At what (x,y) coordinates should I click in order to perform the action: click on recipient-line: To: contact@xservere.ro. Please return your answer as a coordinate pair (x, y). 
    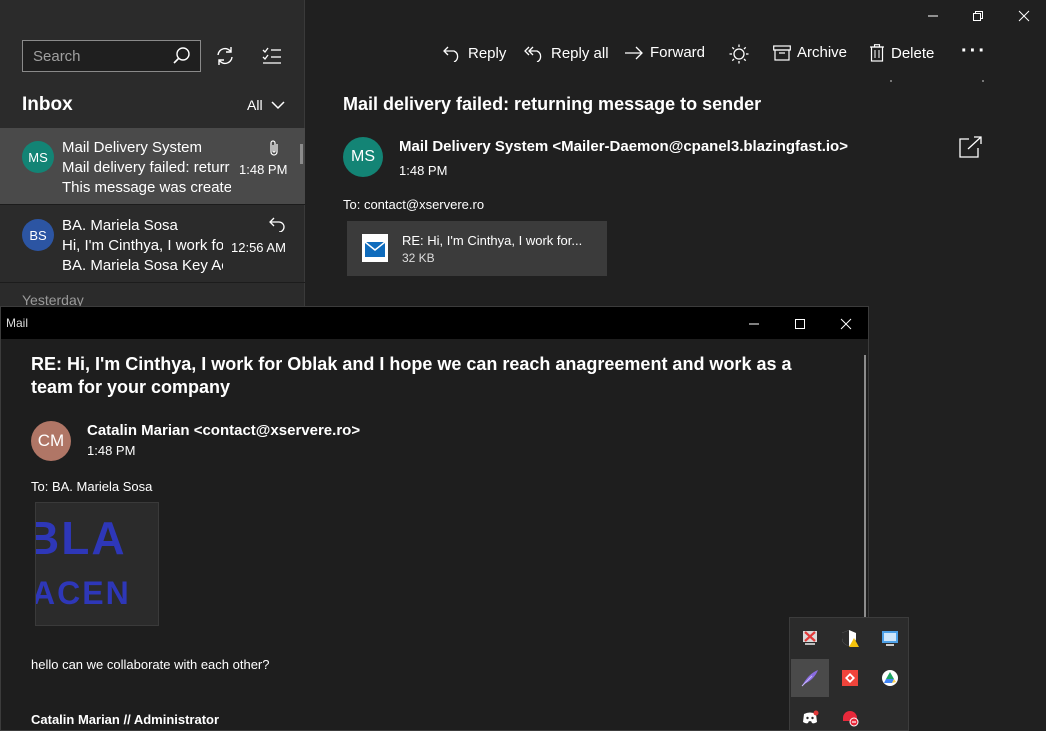
    Looking at the image, I should click on (414, 204).